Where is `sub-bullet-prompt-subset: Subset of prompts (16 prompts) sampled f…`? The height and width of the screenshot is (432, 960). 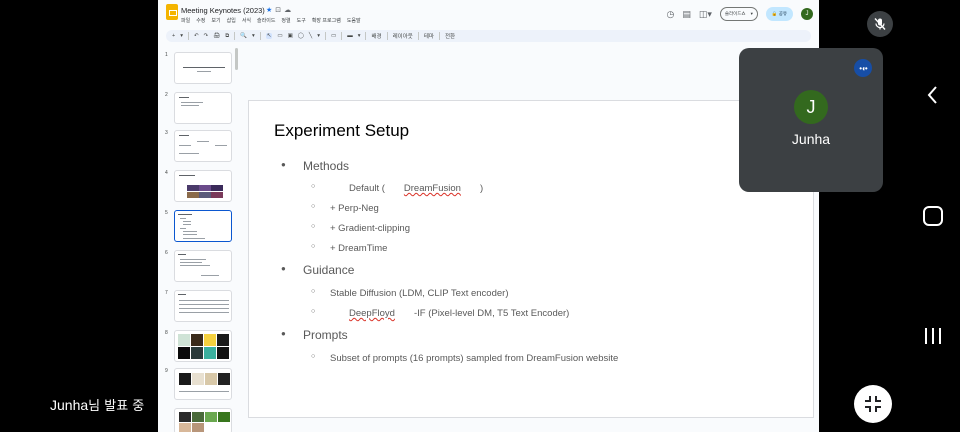 sub-bullet-prompt-subset: Subset of prompts (16 prompts) sampled f… is located at coordinates (464, 358).